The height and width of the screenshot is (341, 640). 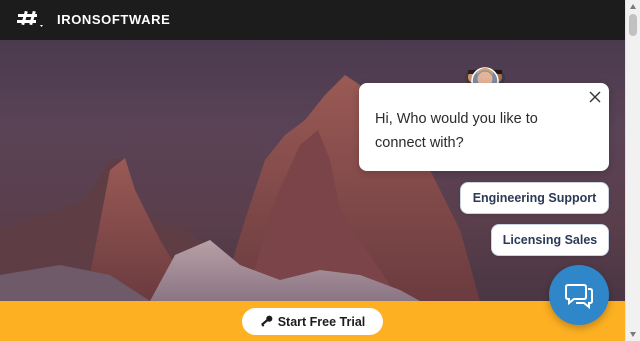 I want to click on engineering-support-option: Engineering Support, so click(x=534, y=198).